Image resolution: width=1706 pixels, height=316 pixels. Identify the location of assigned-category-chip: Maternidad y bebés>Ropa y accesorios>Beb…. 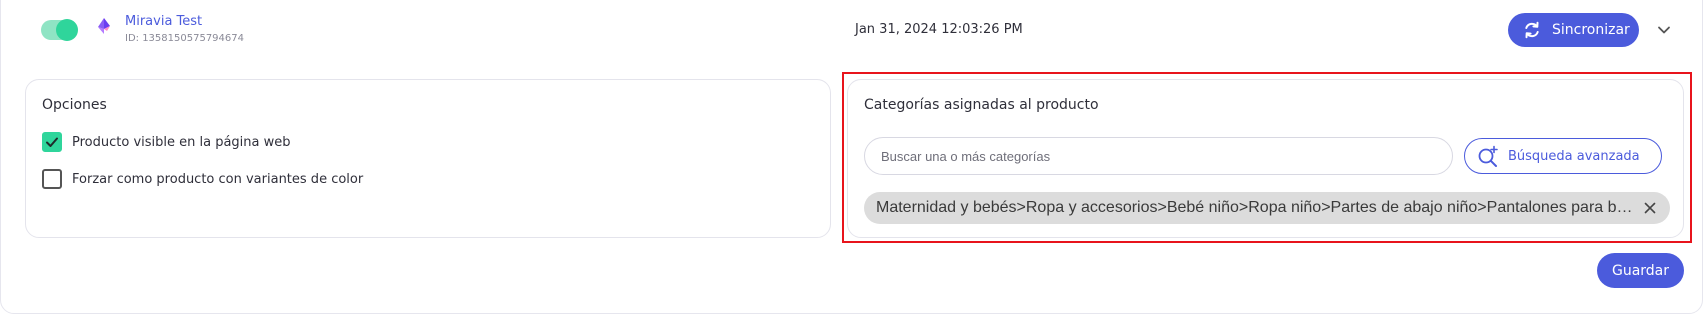
(1267, 208).